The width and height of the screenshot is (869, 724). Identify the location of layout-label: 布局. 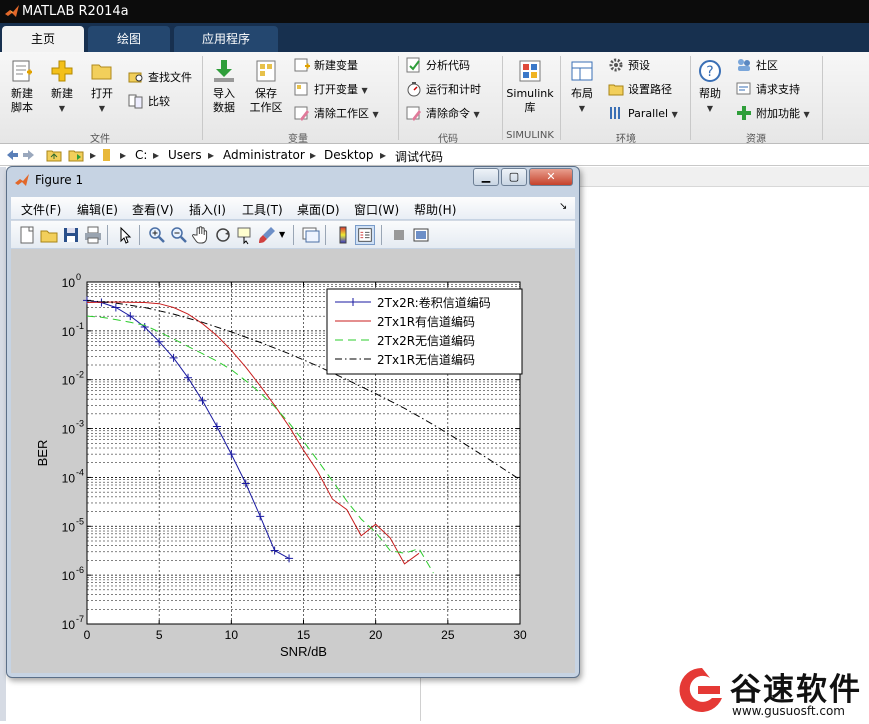
(582, 93).